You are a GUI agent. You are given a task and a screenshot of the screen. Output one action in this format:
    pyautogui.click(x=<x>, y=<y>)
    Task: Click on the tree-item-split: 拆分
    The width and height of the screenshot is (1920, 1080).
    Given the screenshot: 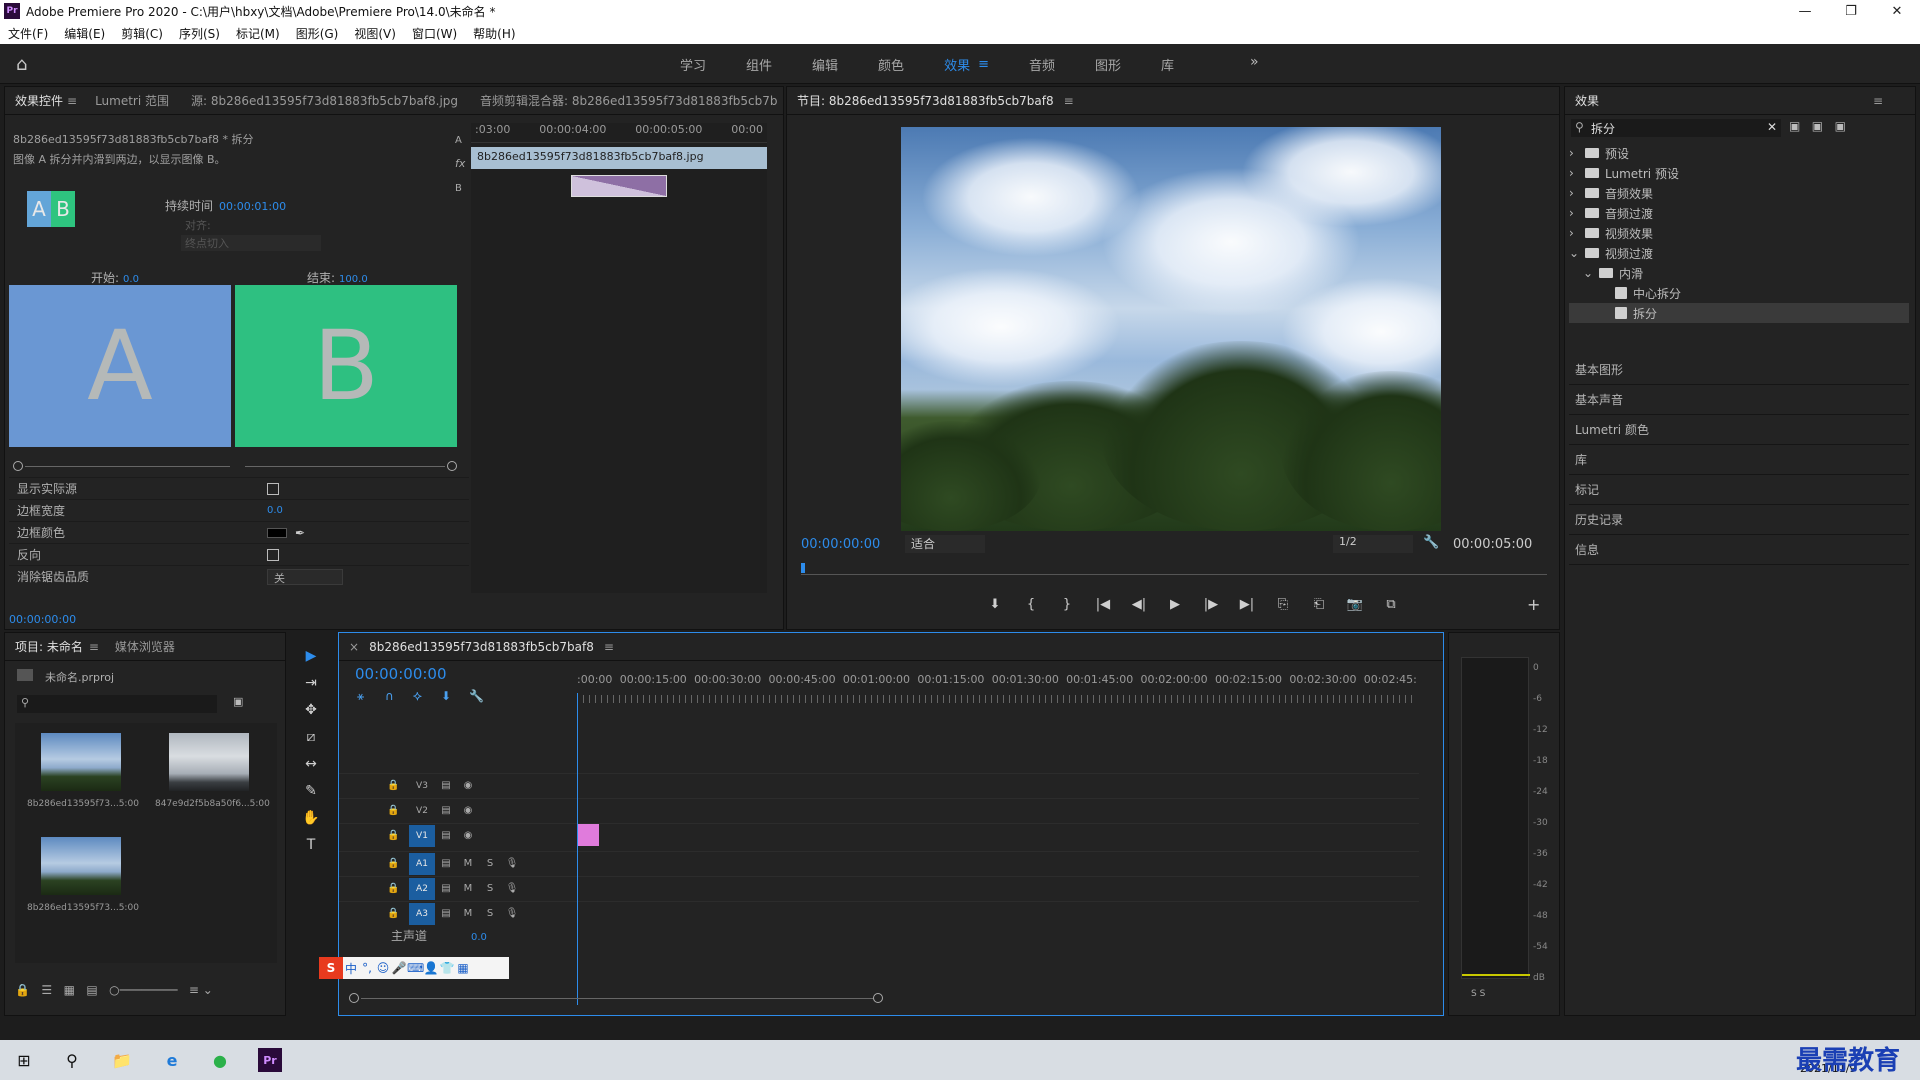 What is the action you would take?
    pyautogui.click(x=1739, y=313)
    